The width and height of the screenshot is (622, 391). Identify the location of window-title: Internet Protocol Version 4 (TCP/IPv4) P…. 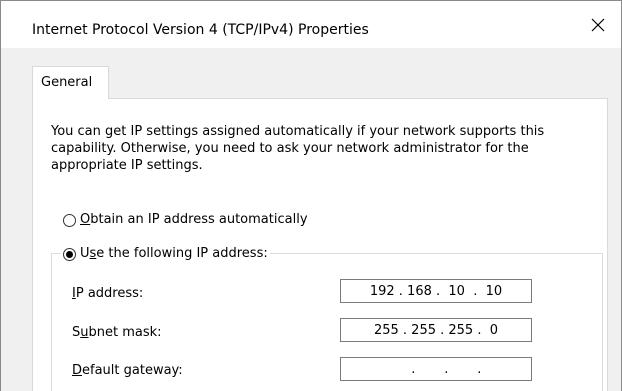
(200, 30).